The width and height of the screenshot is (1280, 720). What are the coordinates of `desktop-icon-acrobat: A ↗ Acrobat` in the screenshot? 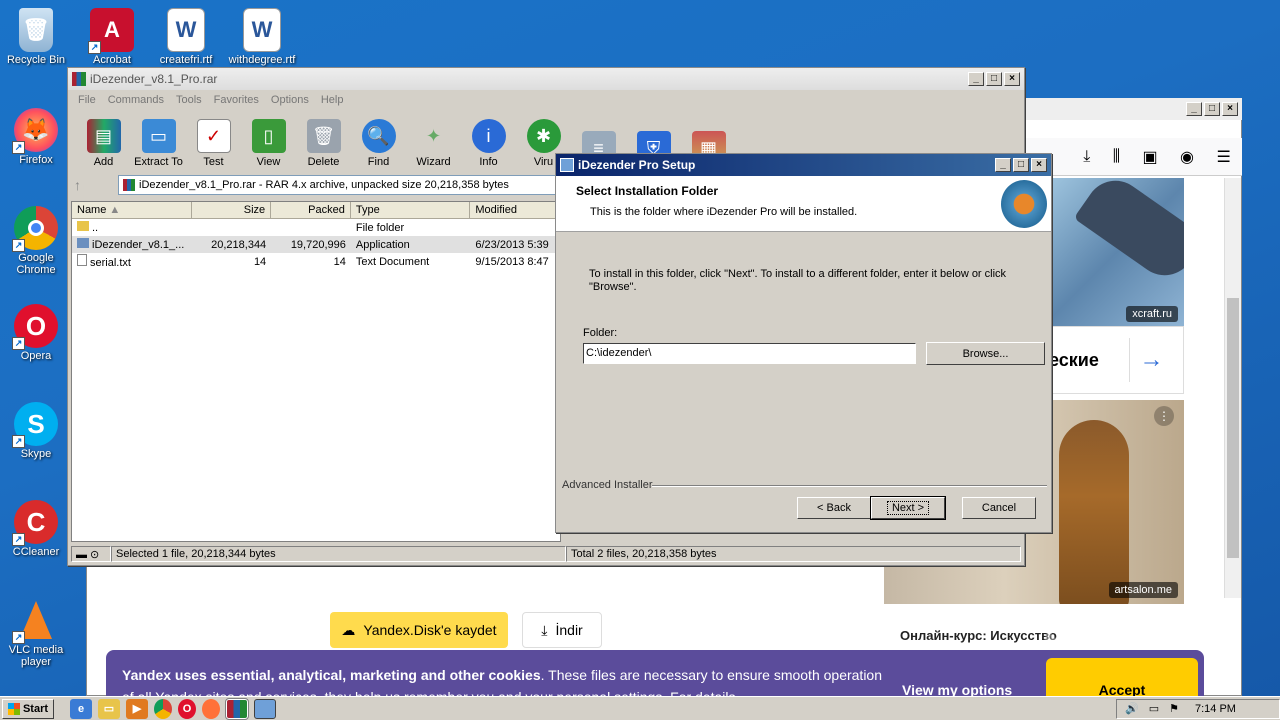 It's located at (112, 37).